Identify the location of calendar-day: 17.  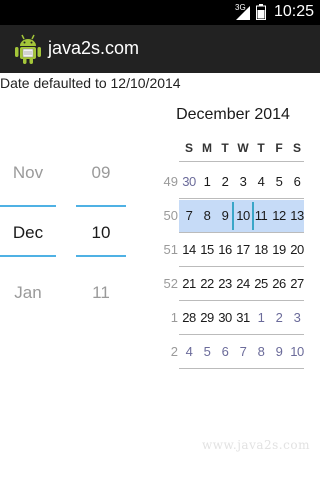
(243, 249).